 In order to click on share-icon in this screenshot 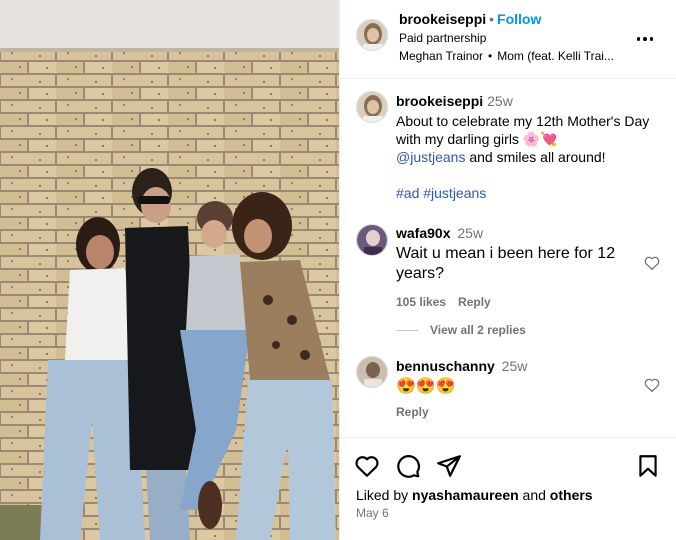, I will do `click(449, 466)`.